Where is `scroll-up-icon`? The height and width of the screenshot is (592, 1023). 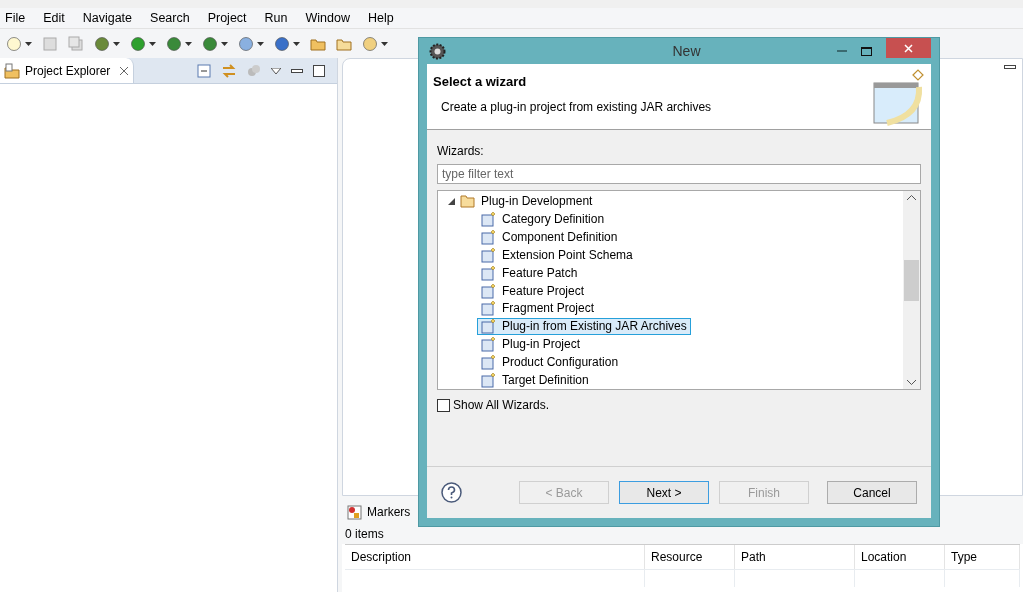
scroll-up-icon is located at coordinates (911, 197).